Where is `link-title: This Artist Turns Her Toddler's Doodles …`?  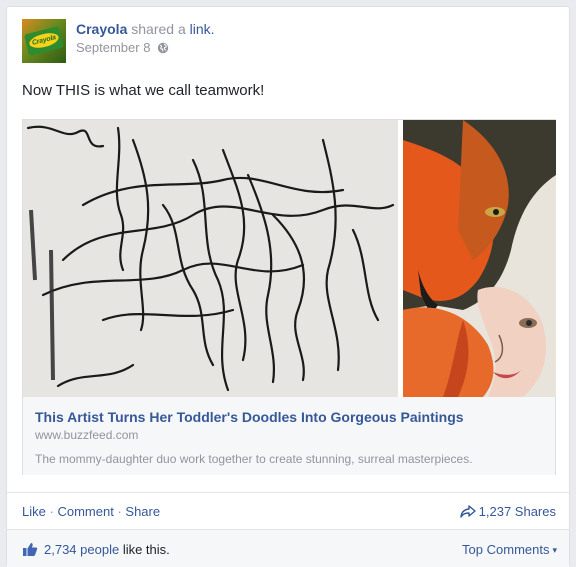 link-title: This Artist Turns Her Toddler's Doodles … is located at coordinates (249, 417).